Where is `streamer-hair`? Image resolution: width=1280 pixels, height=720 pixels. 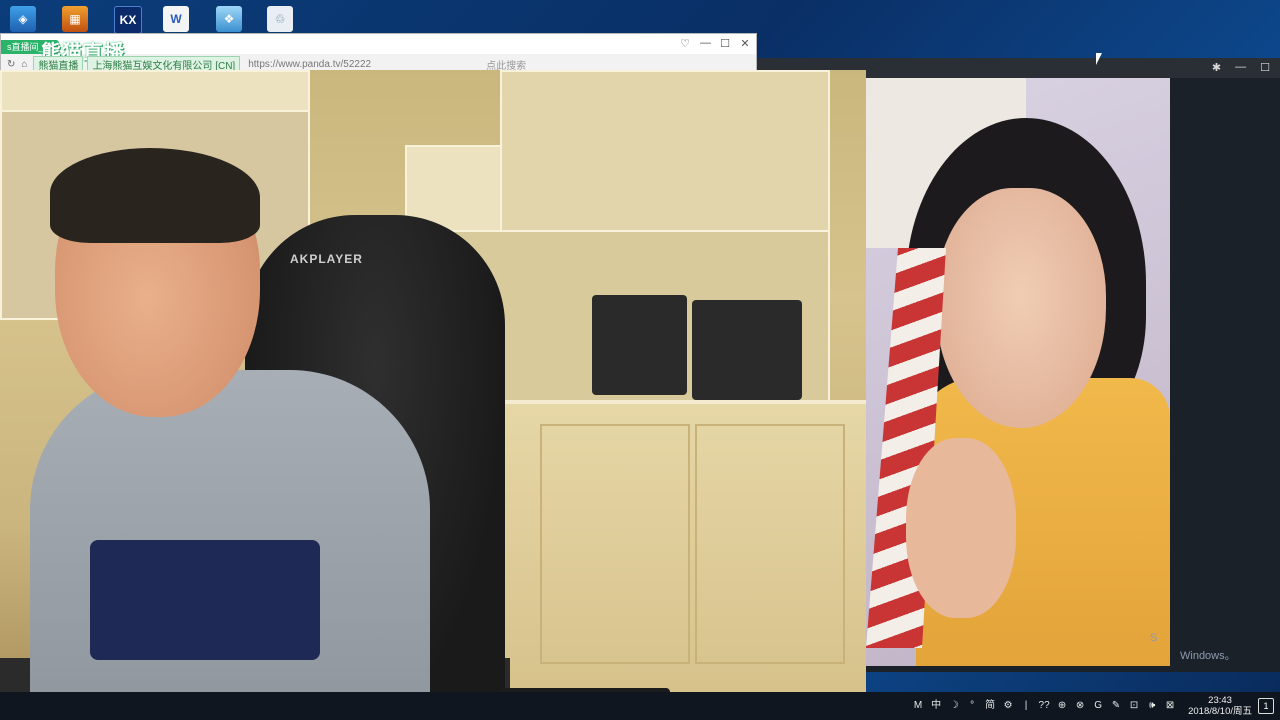 streamer-hair is located at coordinates (155, 195).